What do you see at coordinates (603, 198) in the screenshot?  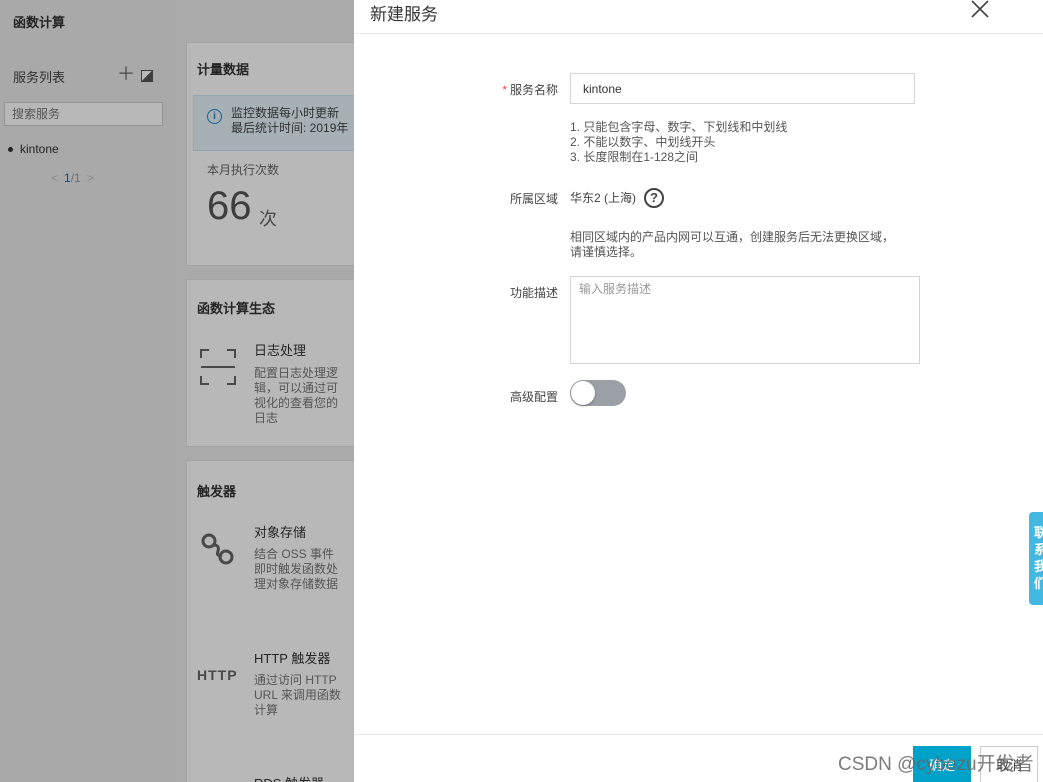 I see `region-value: 华东2 (上海)` at bounding box center [603, 198].